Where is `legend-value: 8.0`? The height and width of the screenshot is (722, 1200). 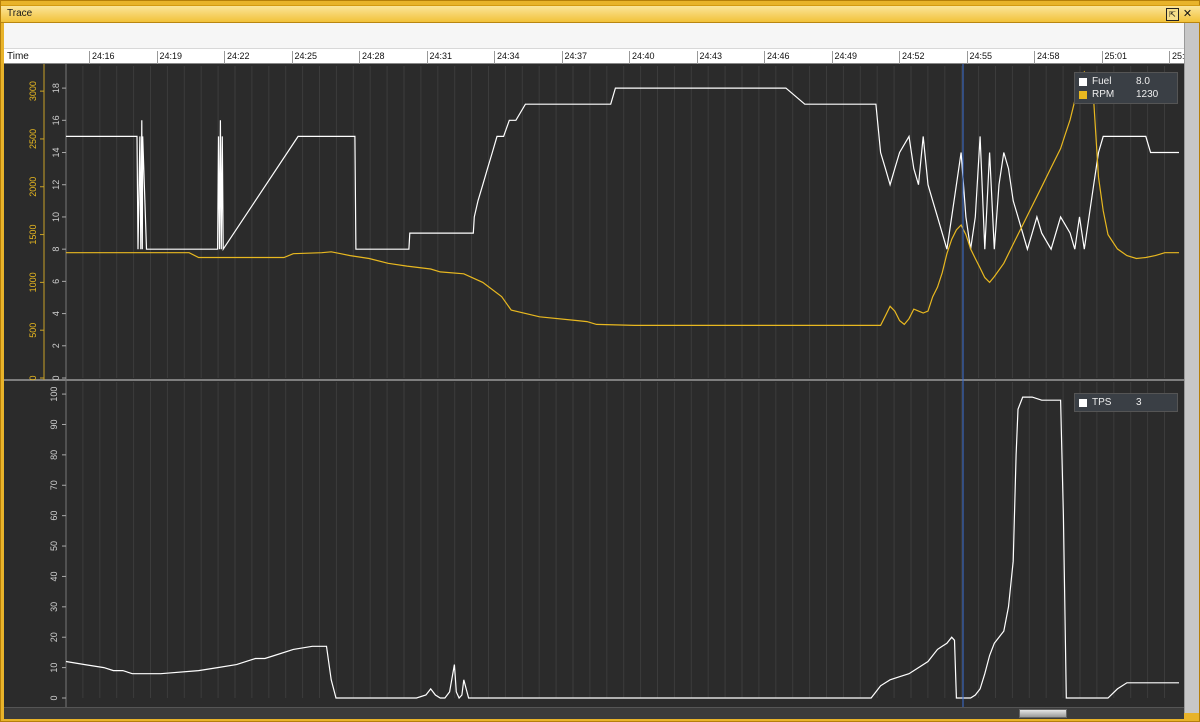
legend-value: 8.0 is located at coordinates (1143, 81).